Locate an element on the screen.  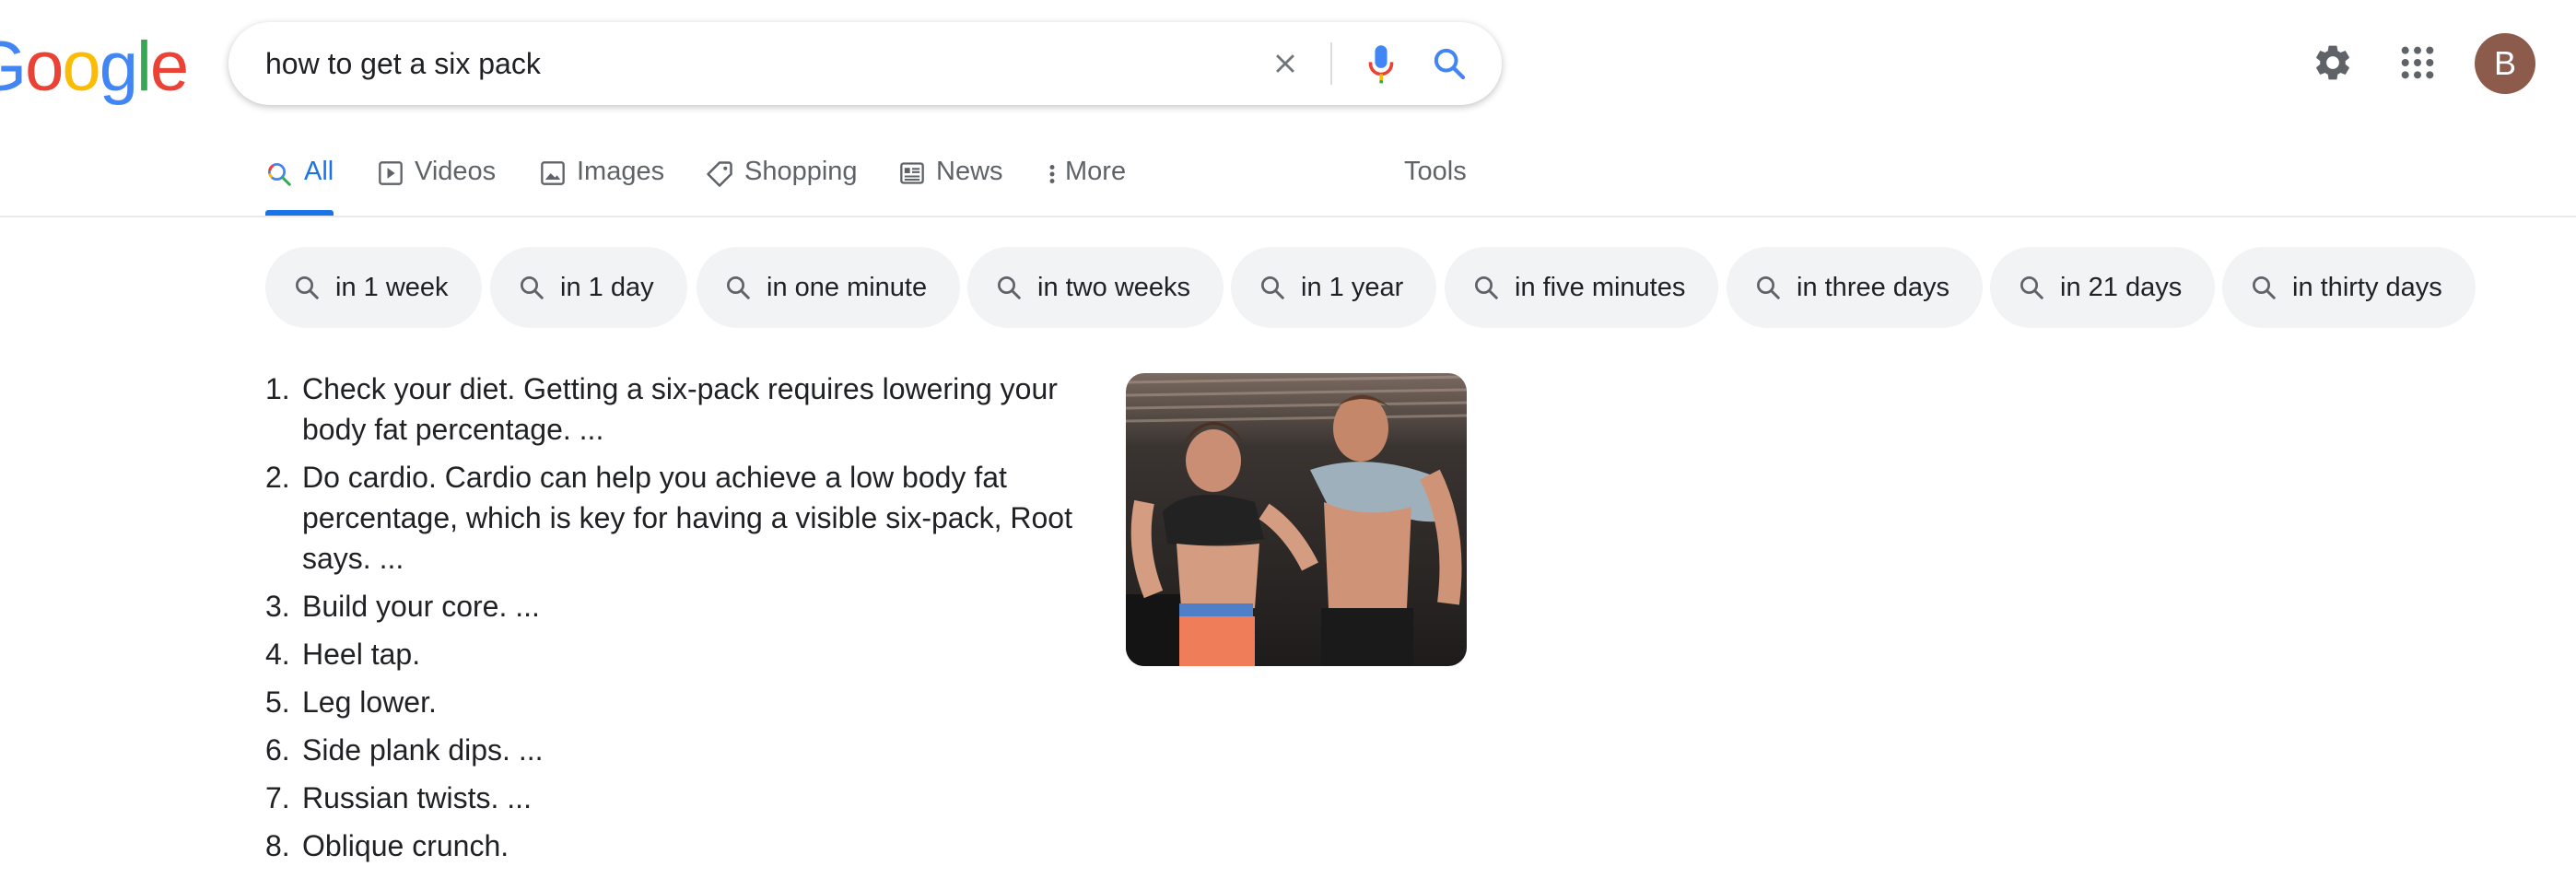
logo-letter: G is located at coordinates (14, 67).